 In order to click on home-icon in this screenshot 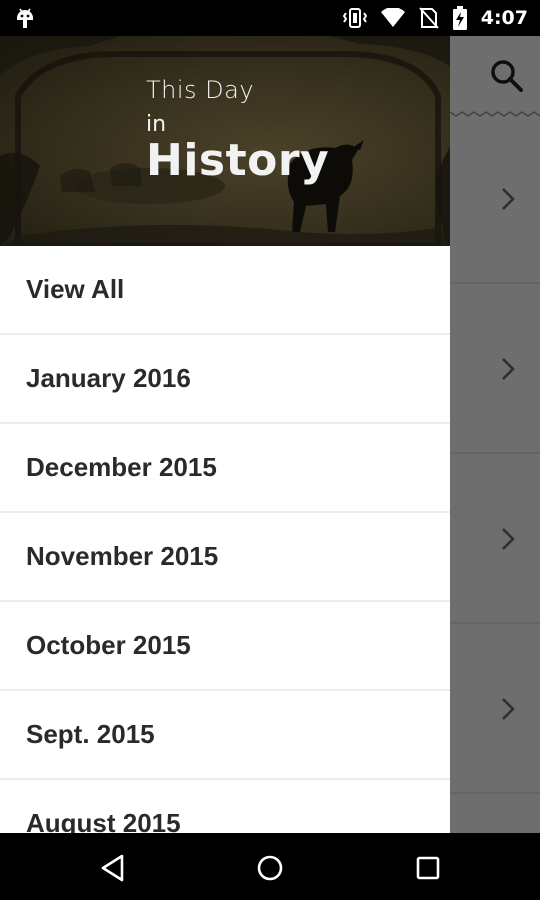, I will do `click(270, 868)`.